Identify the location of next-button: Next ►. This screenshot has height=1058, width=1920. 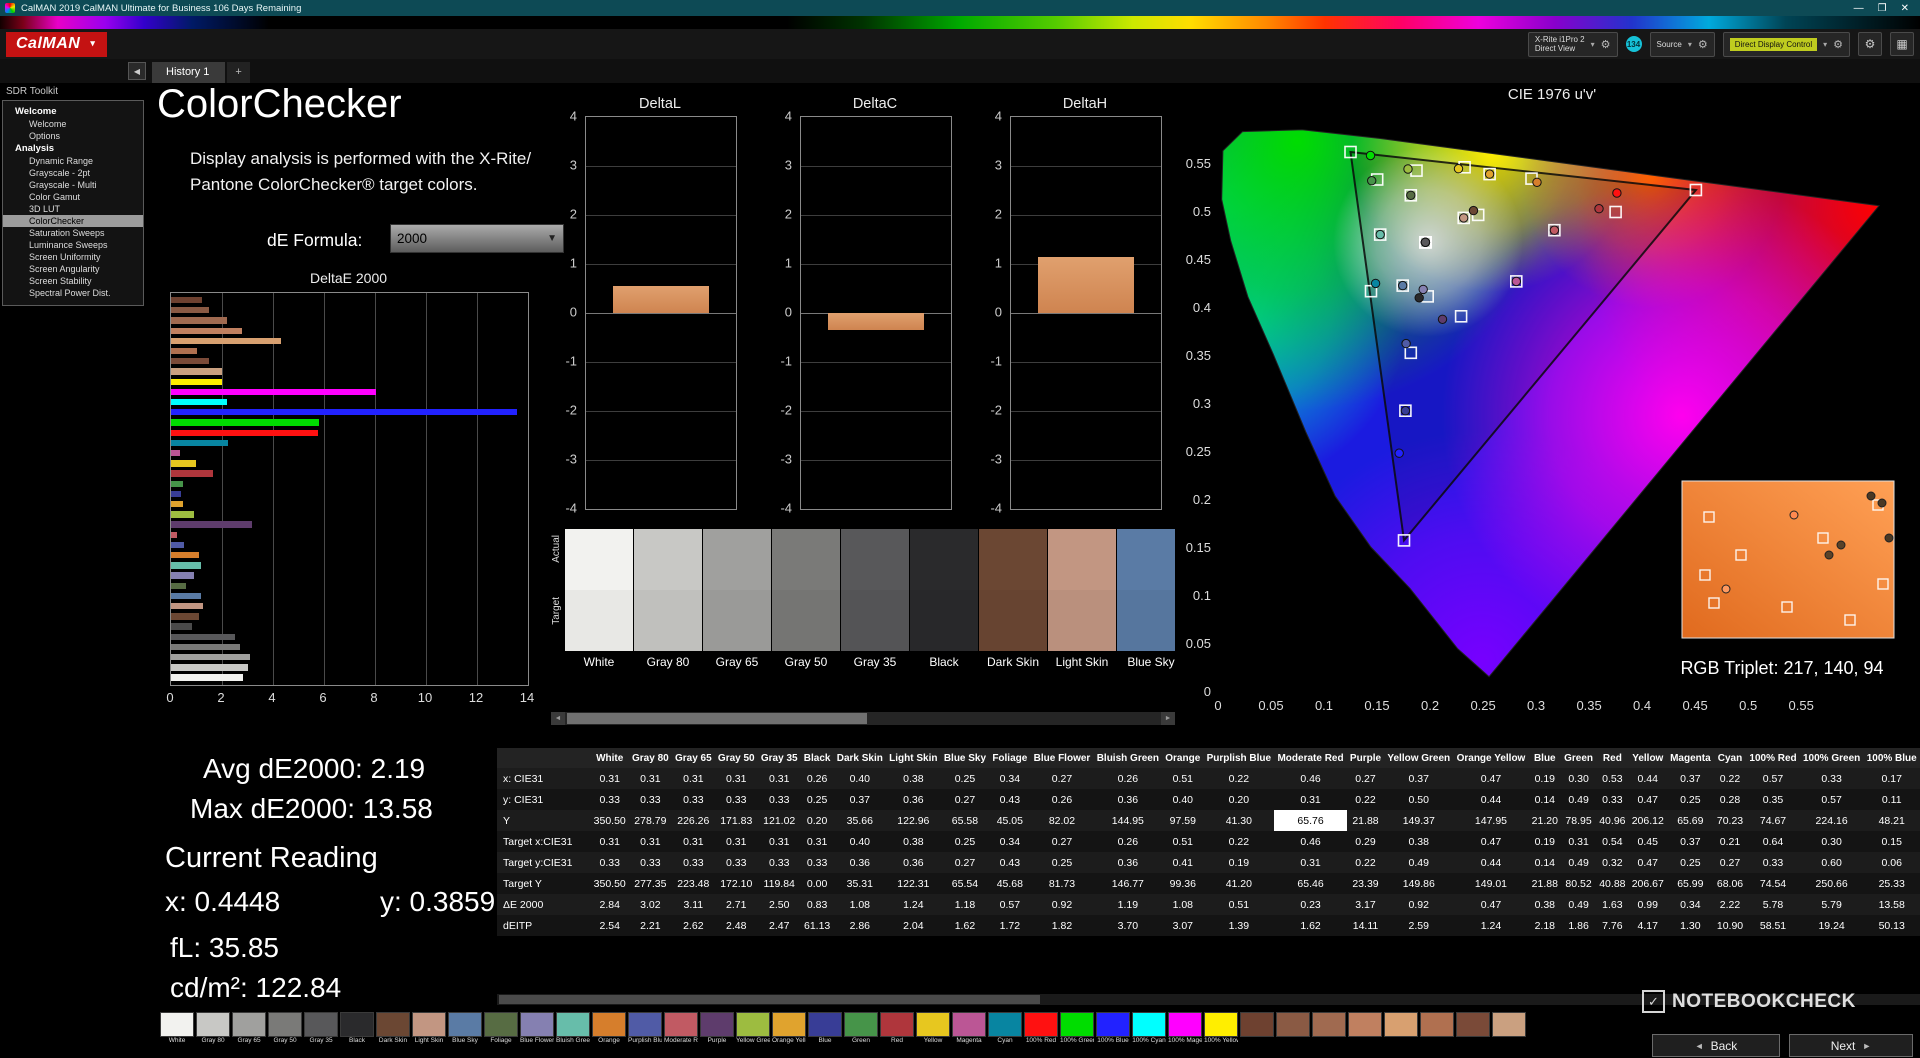
(1851, 1045).